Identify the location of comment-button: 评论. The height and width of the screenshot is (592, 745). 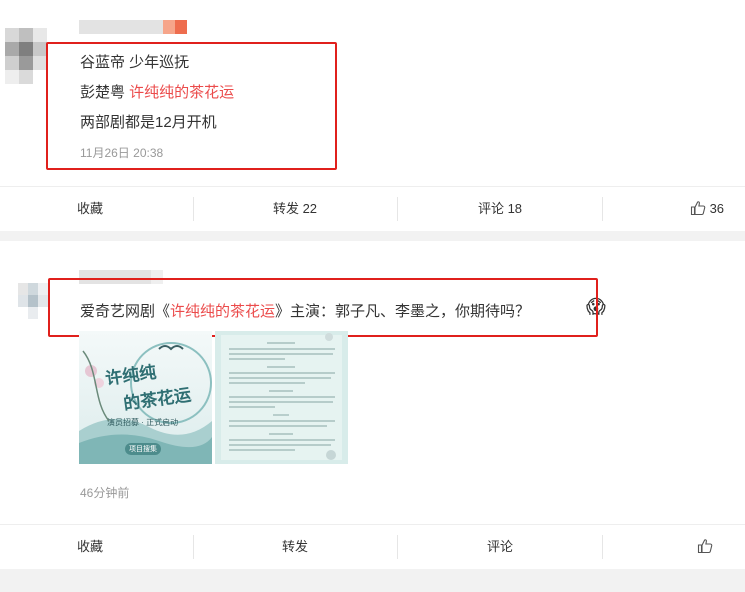
(500, 547).